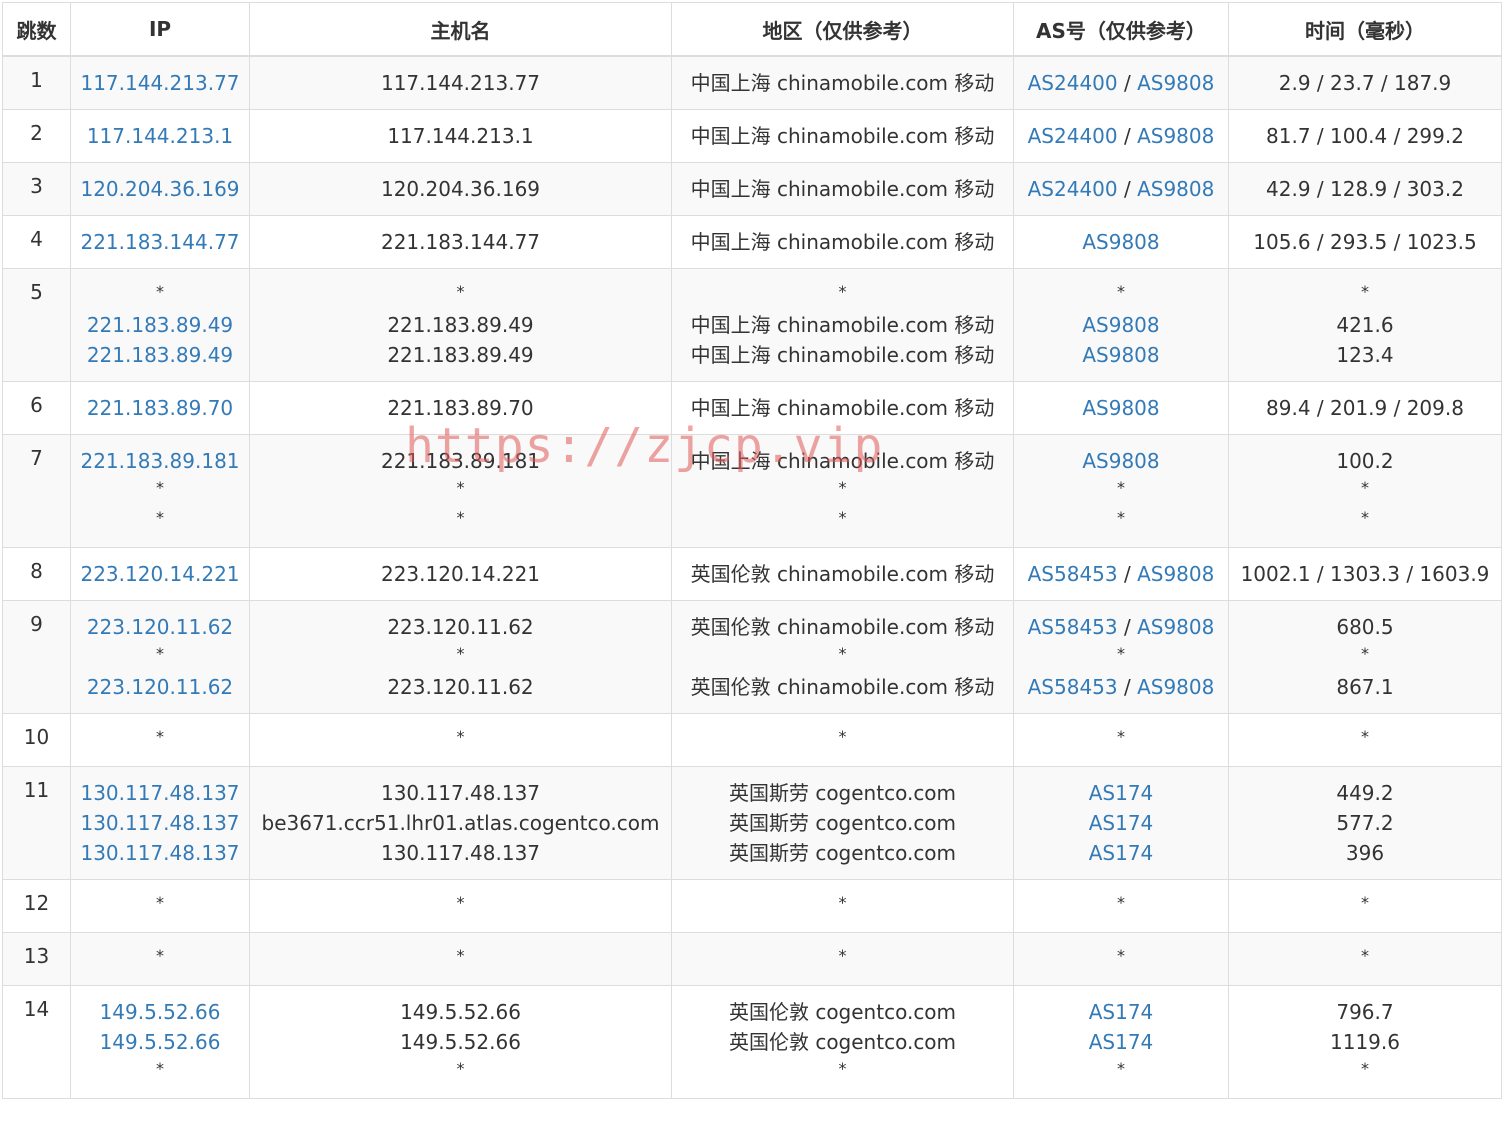 The width and height of the screenshot is (1507, 1128). Describe the element at coordinates (1365, 574) in the screenshot. I see `time-text: 1002.1 / 1303.3 / 1603.9` at that location.